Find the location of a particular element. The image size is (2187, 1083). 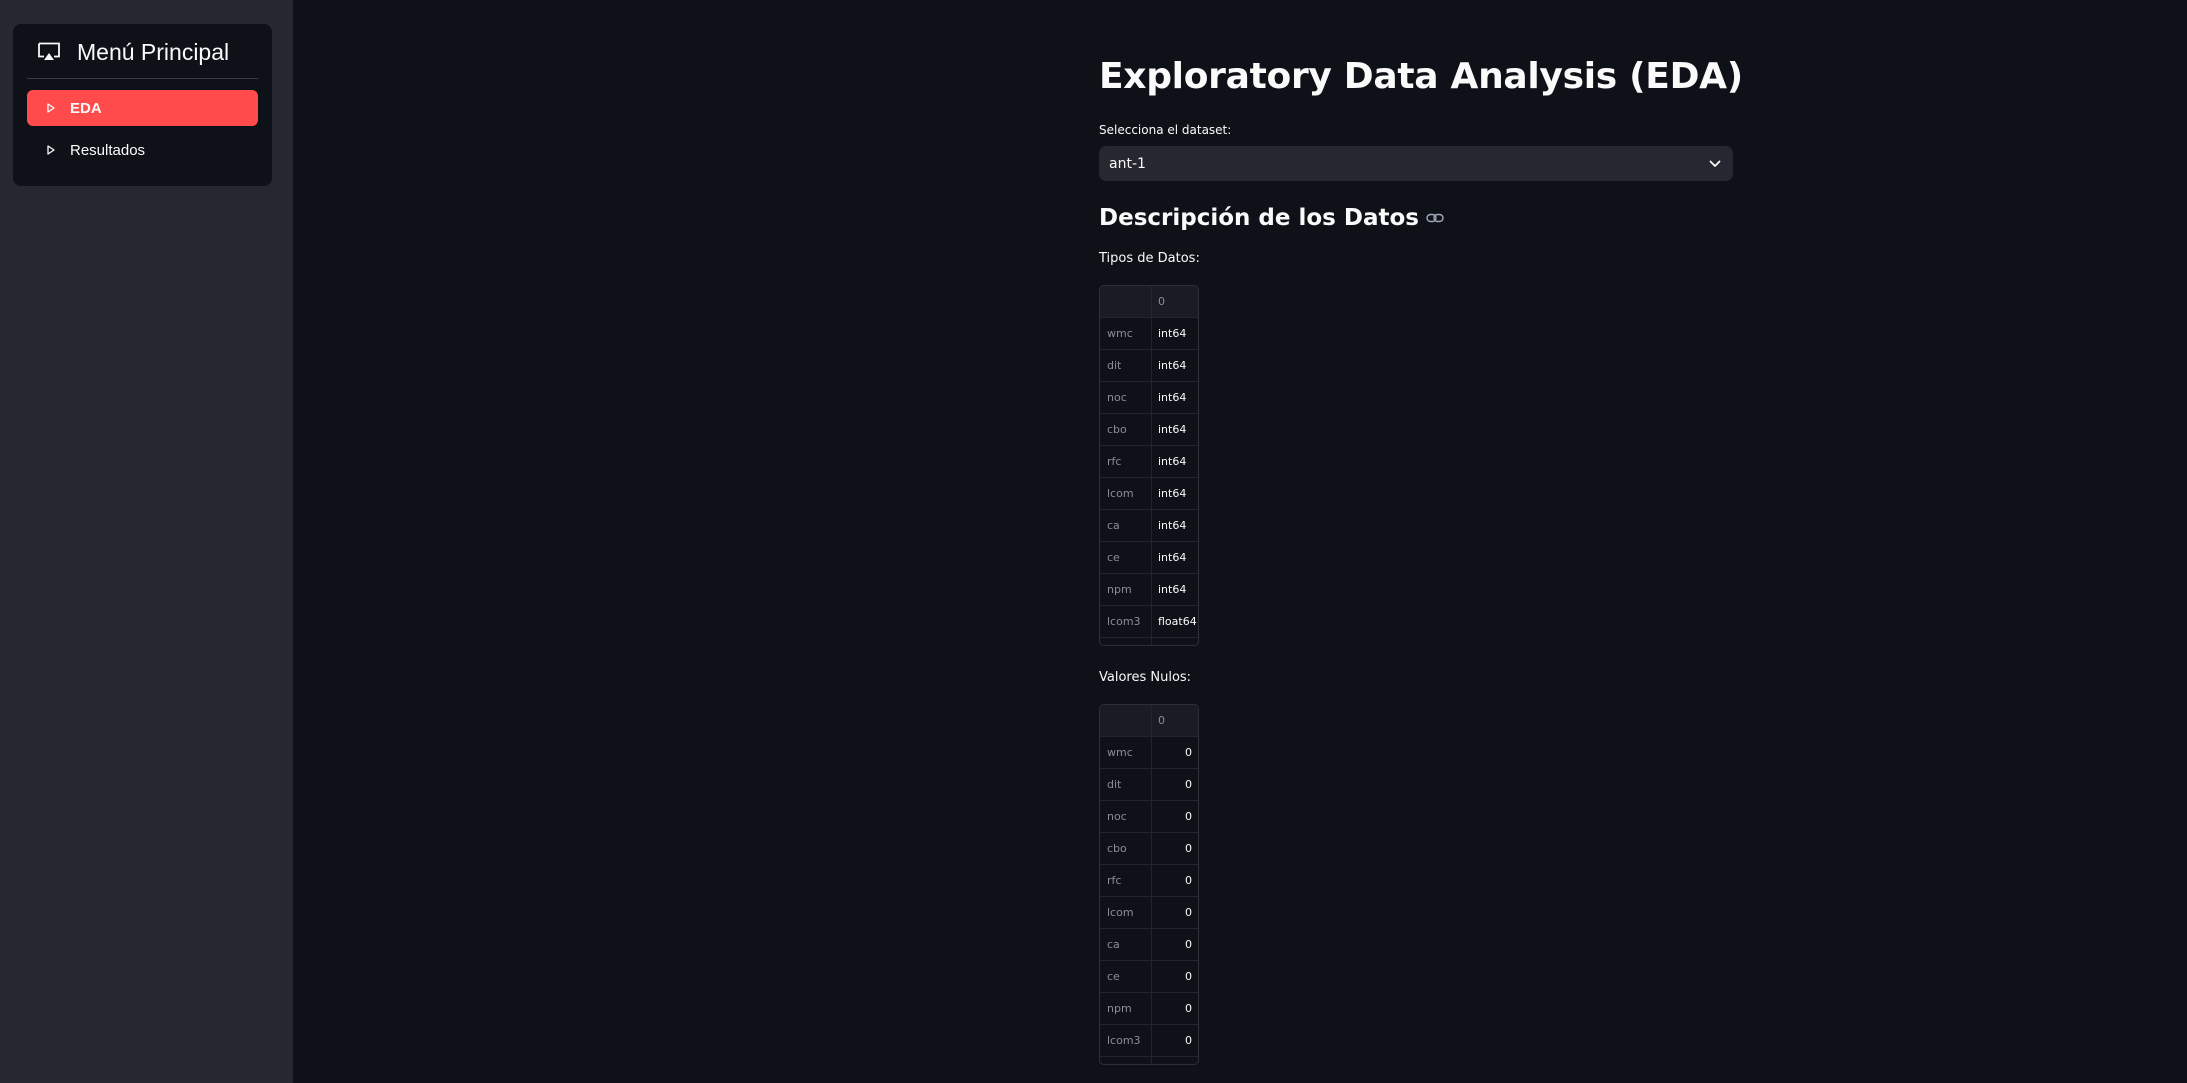

table-row: dit 0 is located at coordinates (1149, 785).